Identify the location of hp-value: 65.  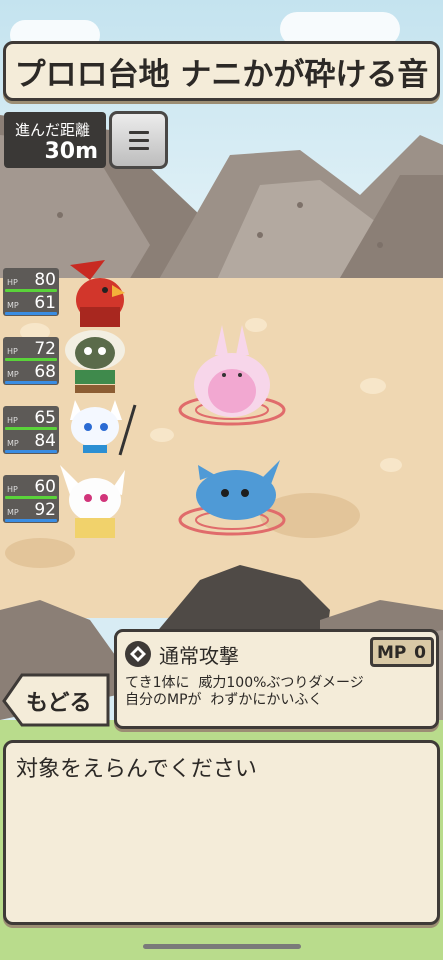
(45, 418).